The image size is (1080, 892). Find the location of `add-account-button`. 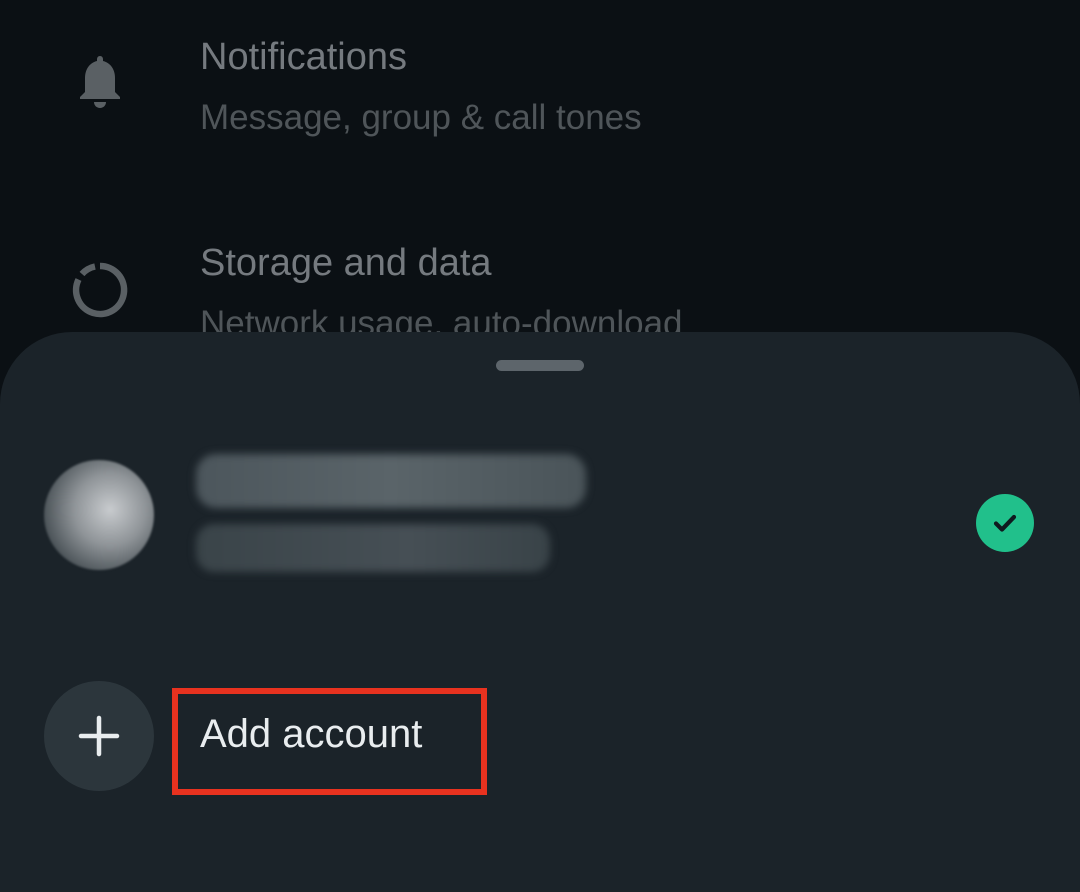

add-account-button is located at coordinates (99, 736).